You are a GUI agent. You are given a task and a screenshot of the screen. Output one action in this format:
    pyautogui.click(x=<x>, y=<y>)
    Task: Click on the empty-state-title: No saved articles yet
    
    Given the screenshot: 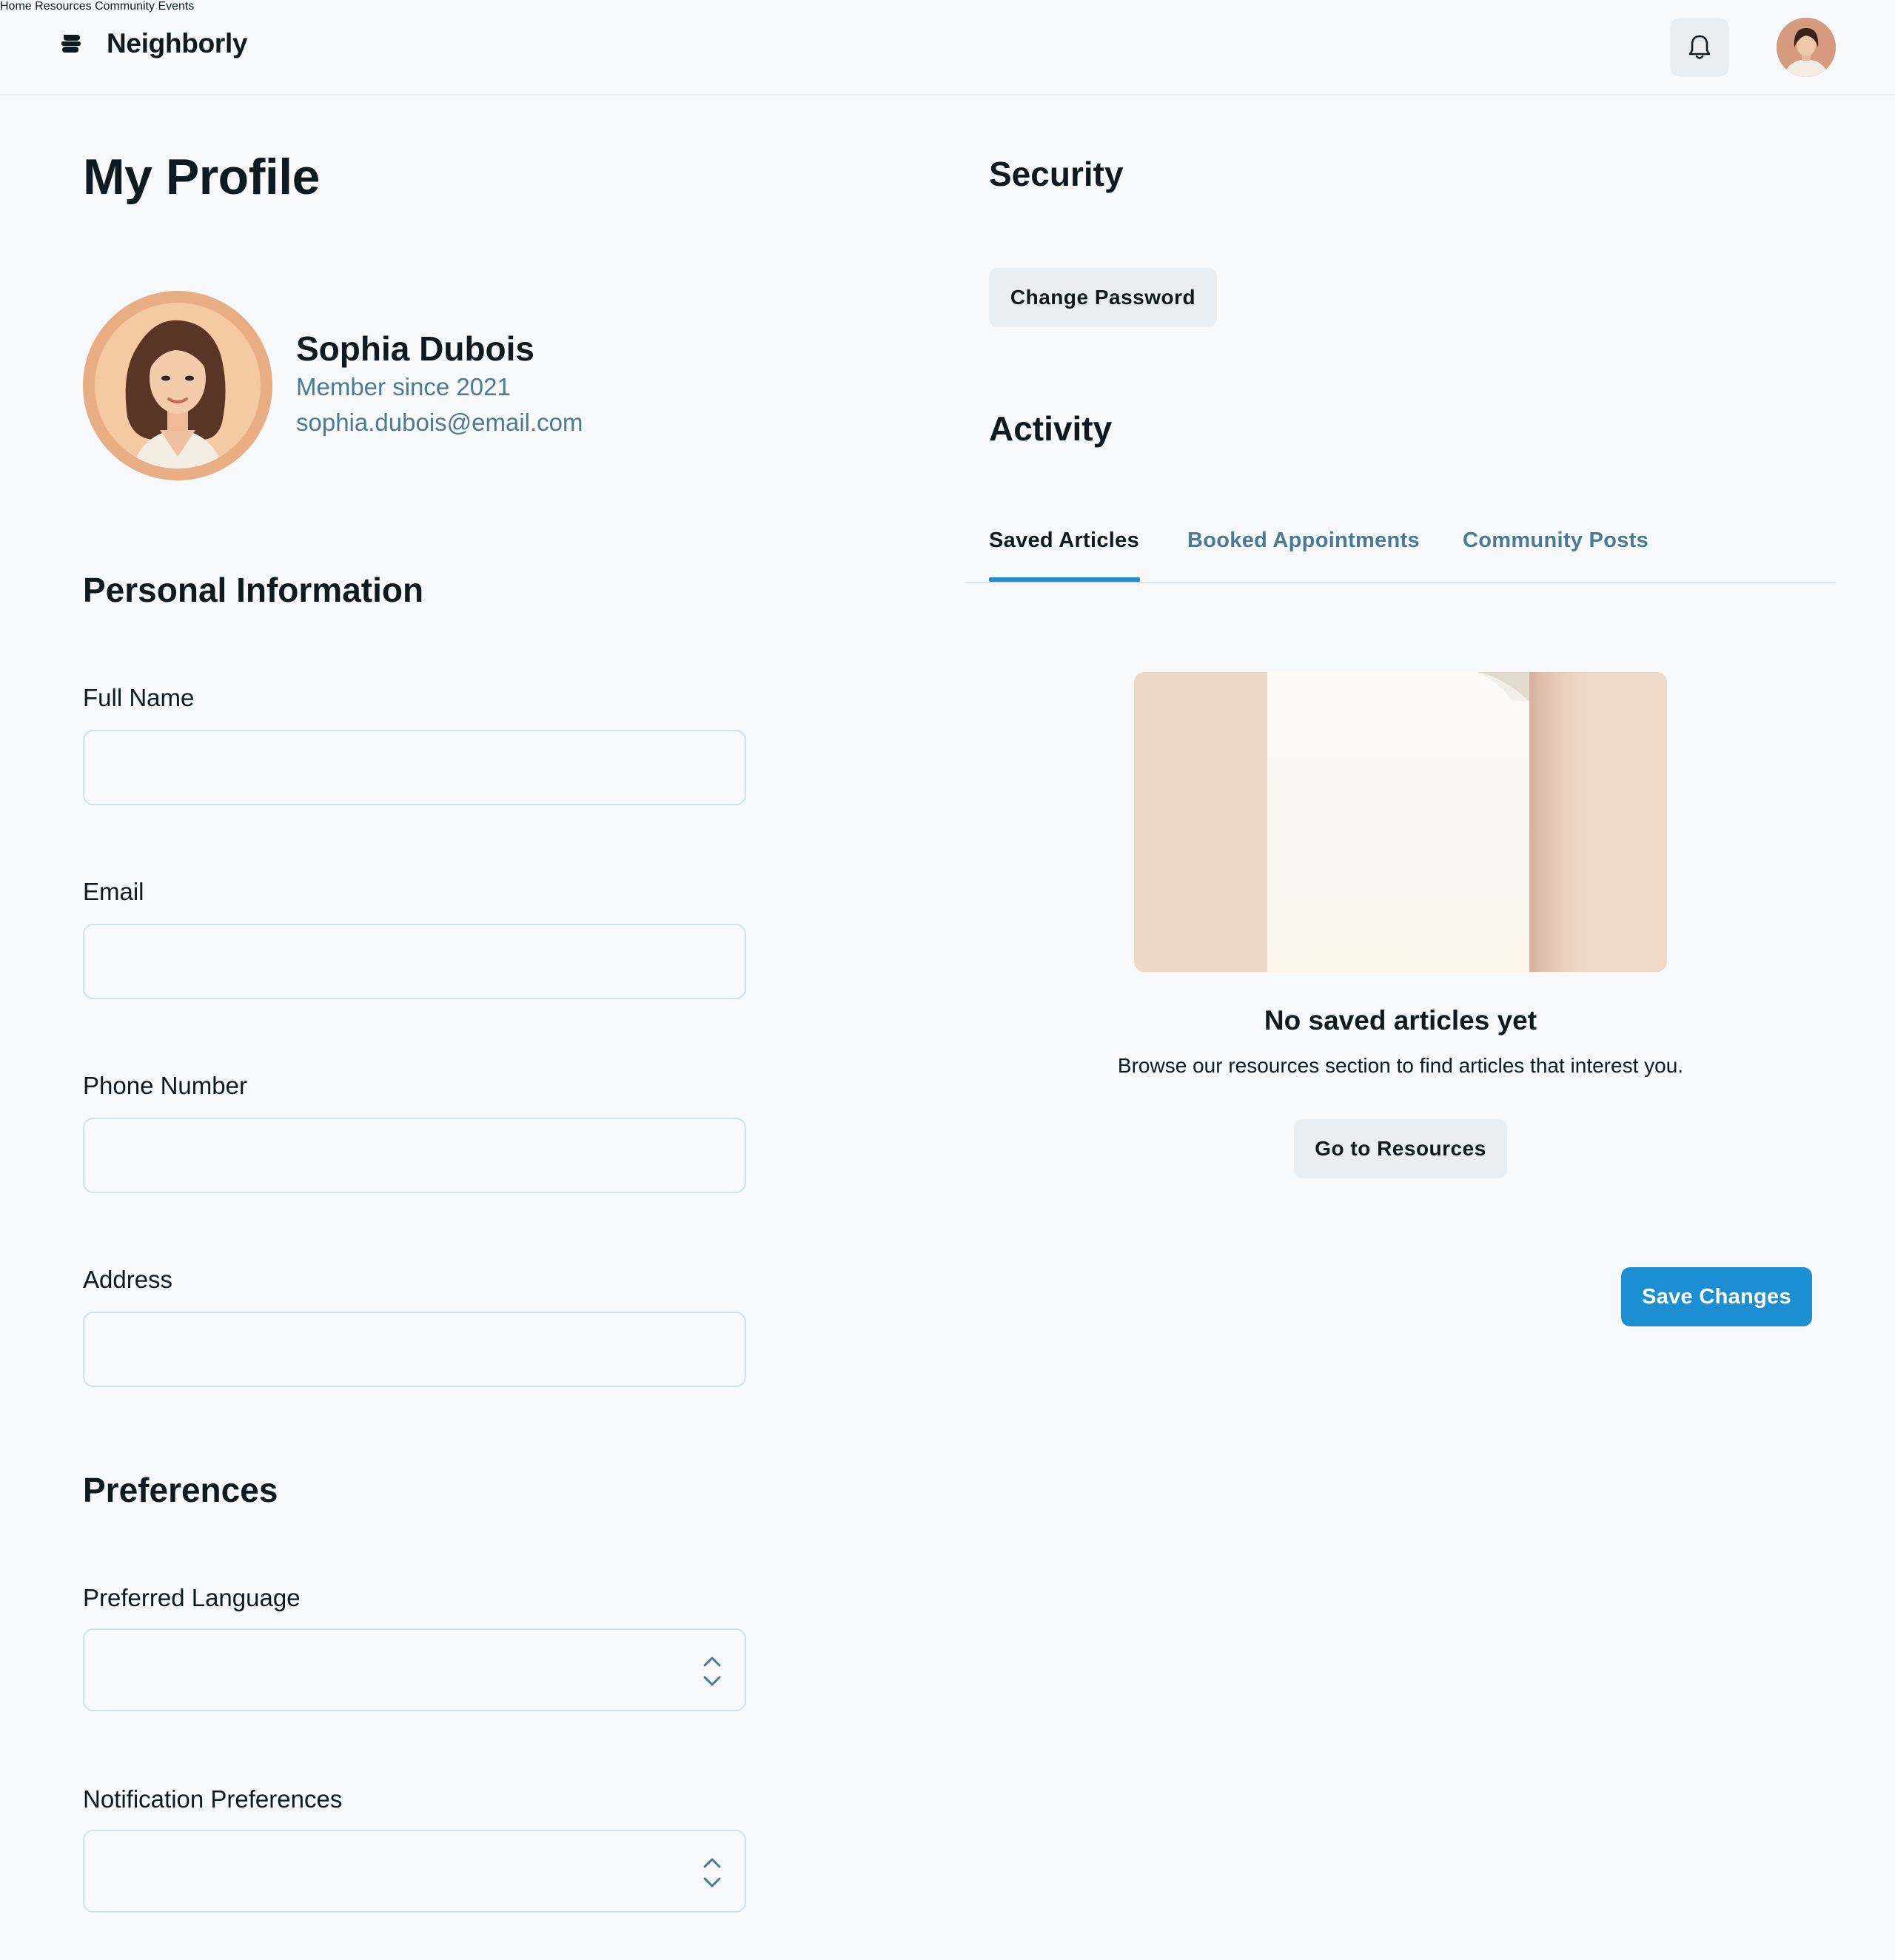 What is the action you would take?
    pyautogui.click(x=1400, y=1020)
    